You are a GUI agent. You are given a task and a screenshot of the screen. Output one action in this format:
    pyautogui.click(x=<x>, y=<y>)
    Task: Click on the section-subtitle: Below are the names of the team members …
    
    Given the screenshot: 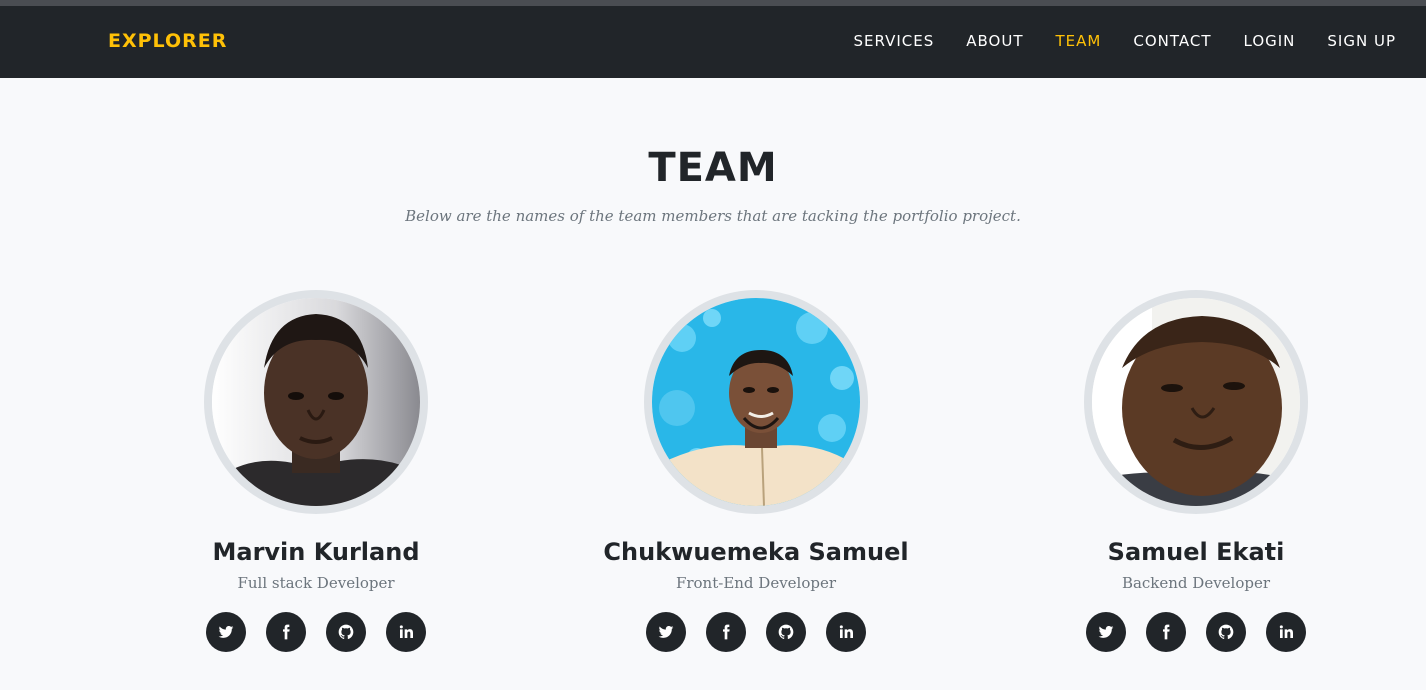 What is the action you would take?
    pyautogui.click(x=713, y=216)
    